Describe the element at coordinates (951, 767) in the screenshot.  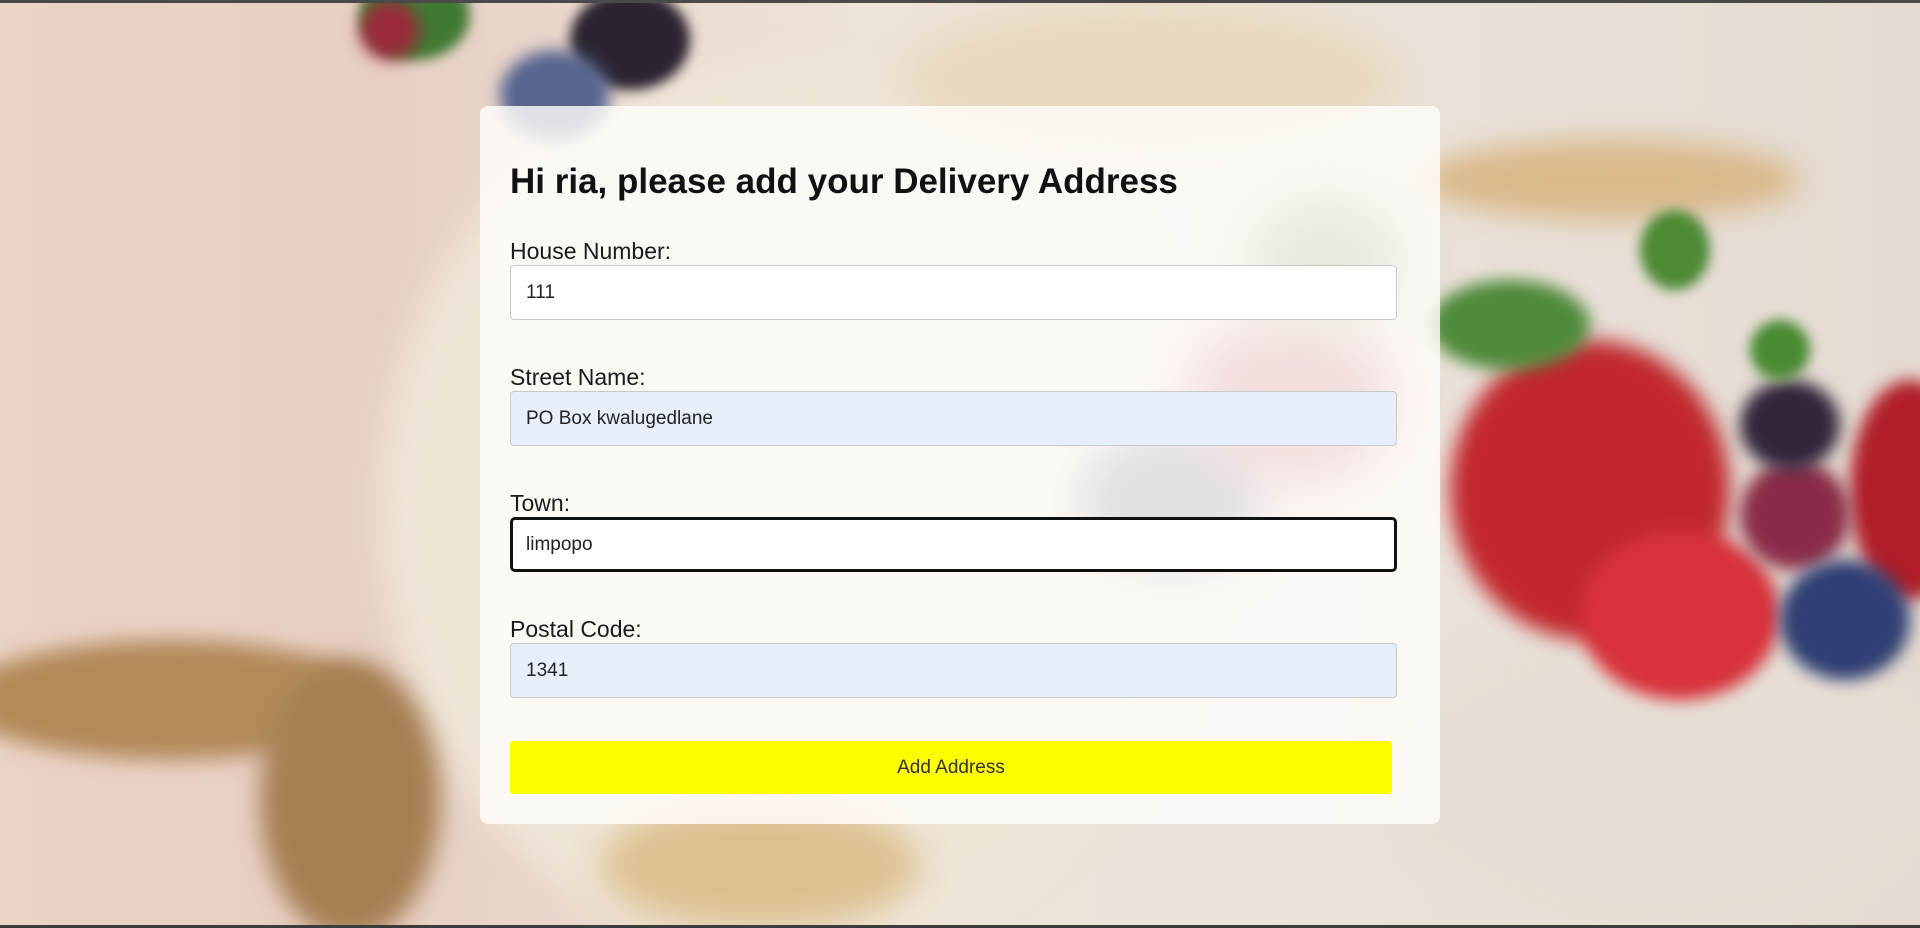
I see `add-address-button: Add Address` at that location.